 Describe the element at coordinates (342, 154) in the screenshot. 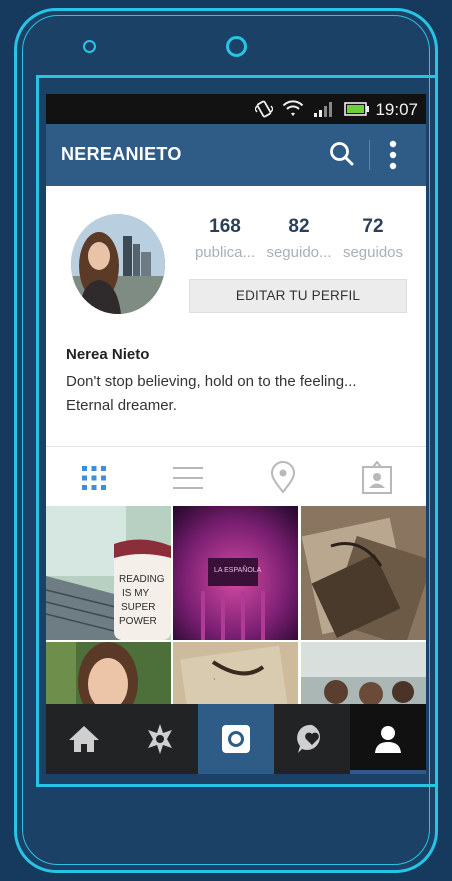

I see `search-icon` at that location.